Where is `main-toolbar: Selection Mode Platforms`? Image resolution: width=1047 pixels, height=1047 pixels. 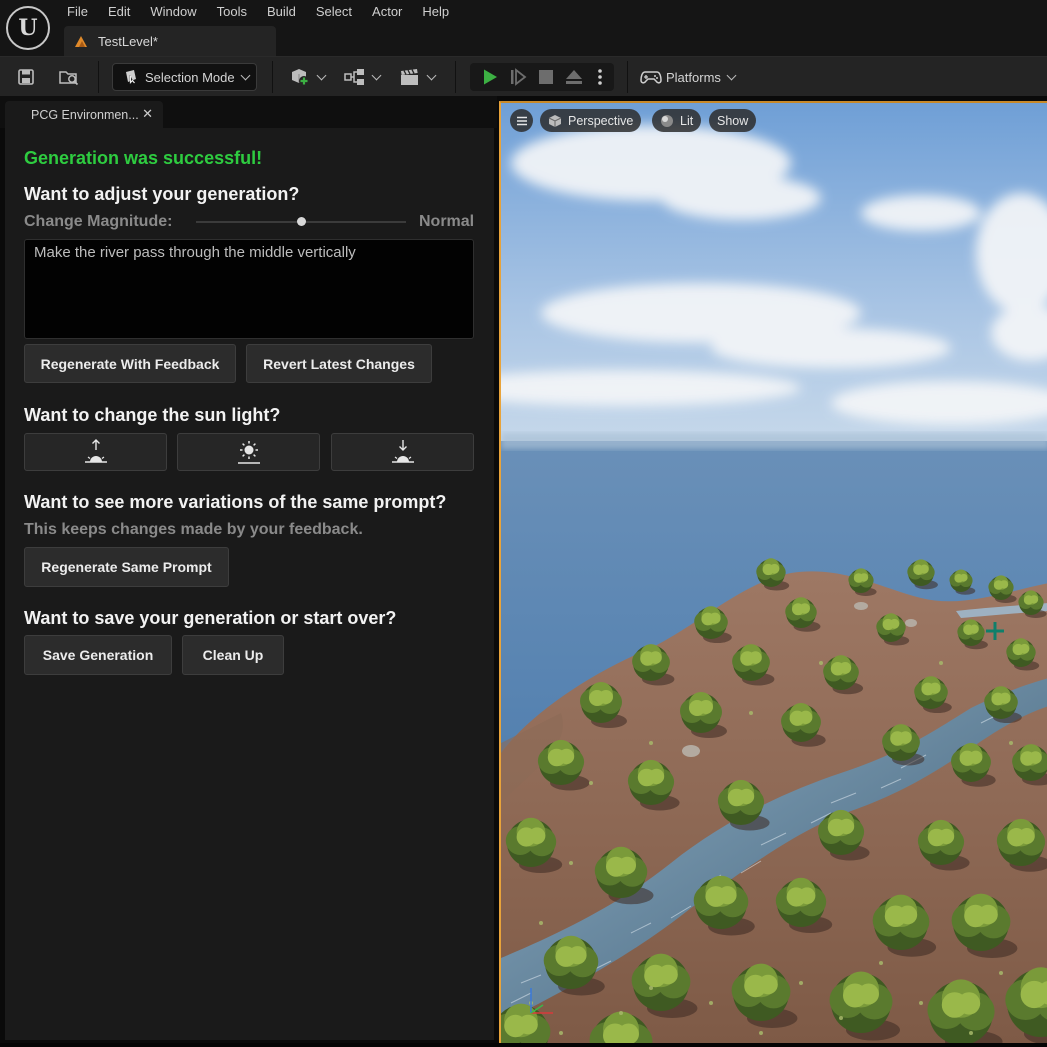
main-toolbar: Selection Mode Platforms is located at coordinates (523, 76).